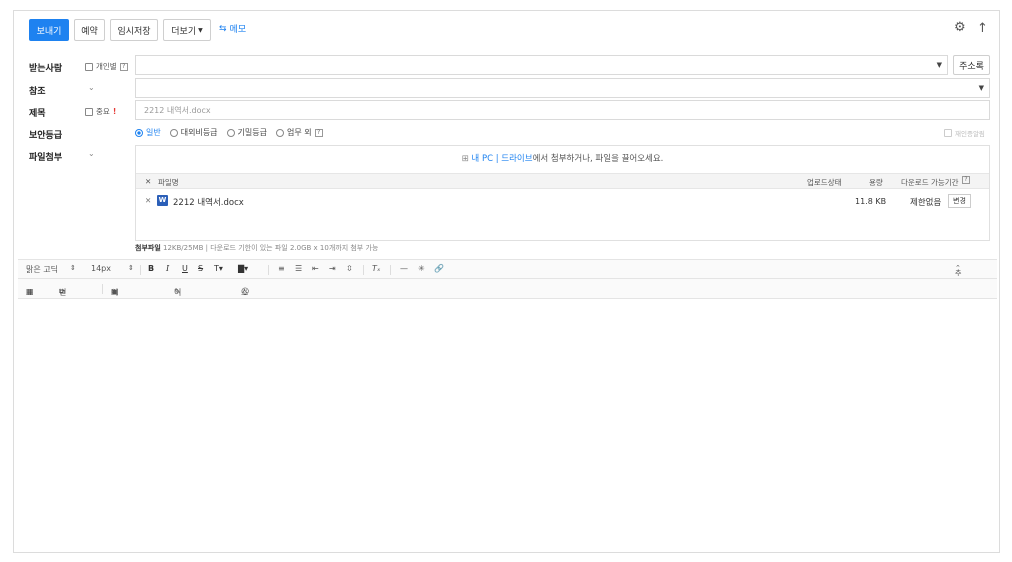 The image size is (1012, 562). I want to click on reauth-label: 재인증알림, so click(970, 134).